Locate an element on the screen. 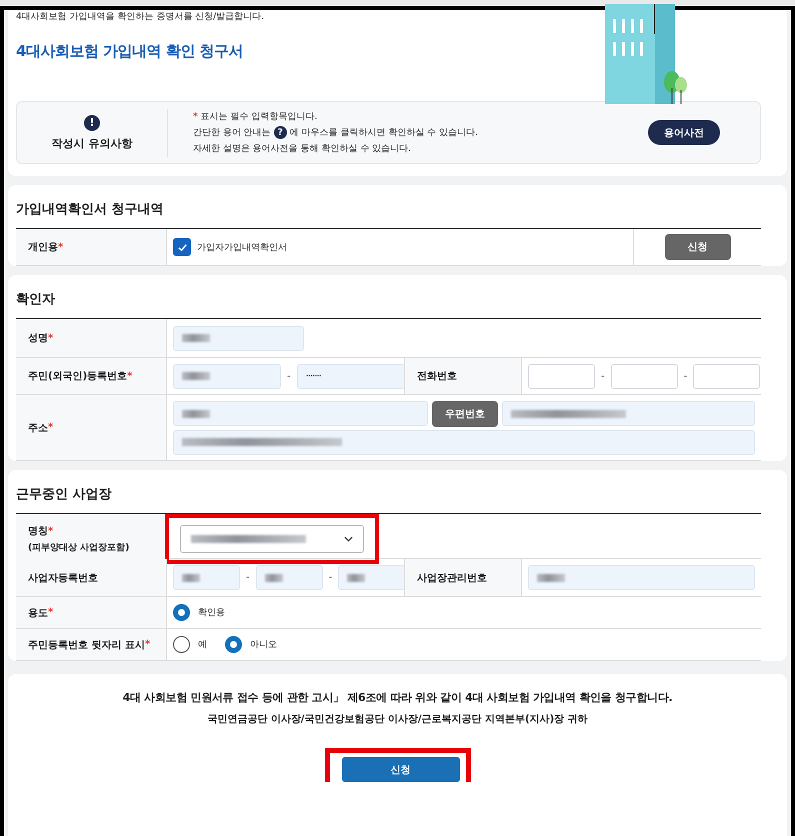  field-label: 전화번호 is located at coordinates (437, 376).